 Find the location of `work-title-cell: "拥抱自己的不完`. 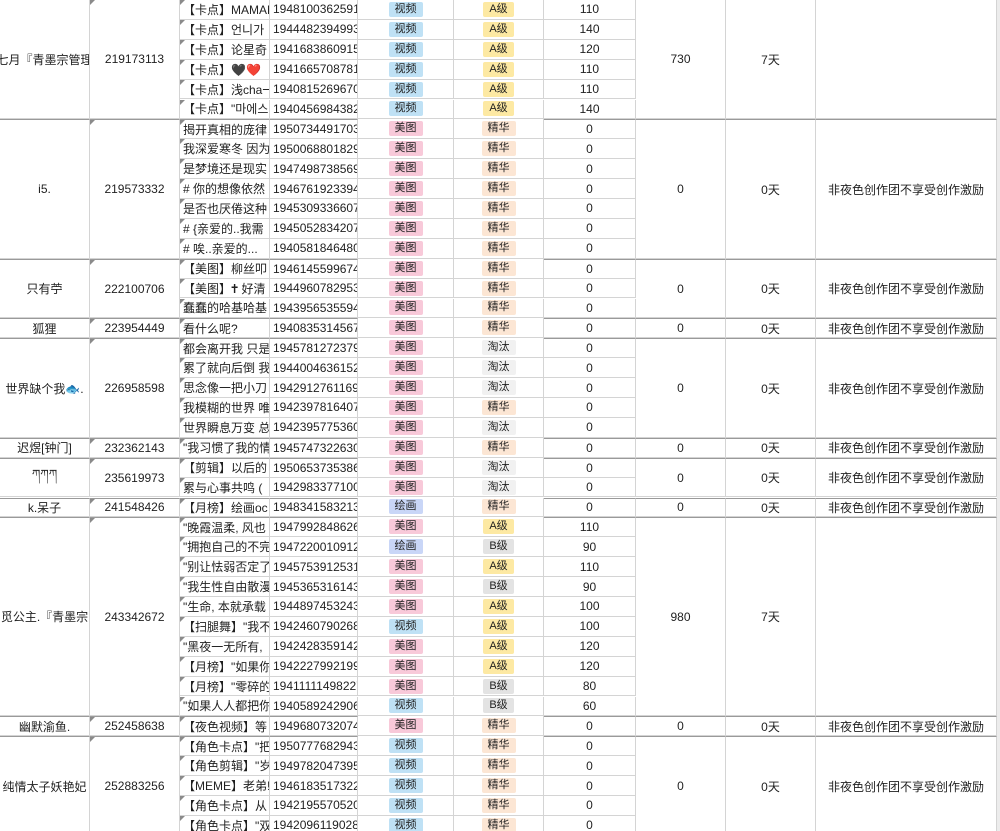

work-title-cell: "拥抱自己的不完 is located at coordinates (225, 547).